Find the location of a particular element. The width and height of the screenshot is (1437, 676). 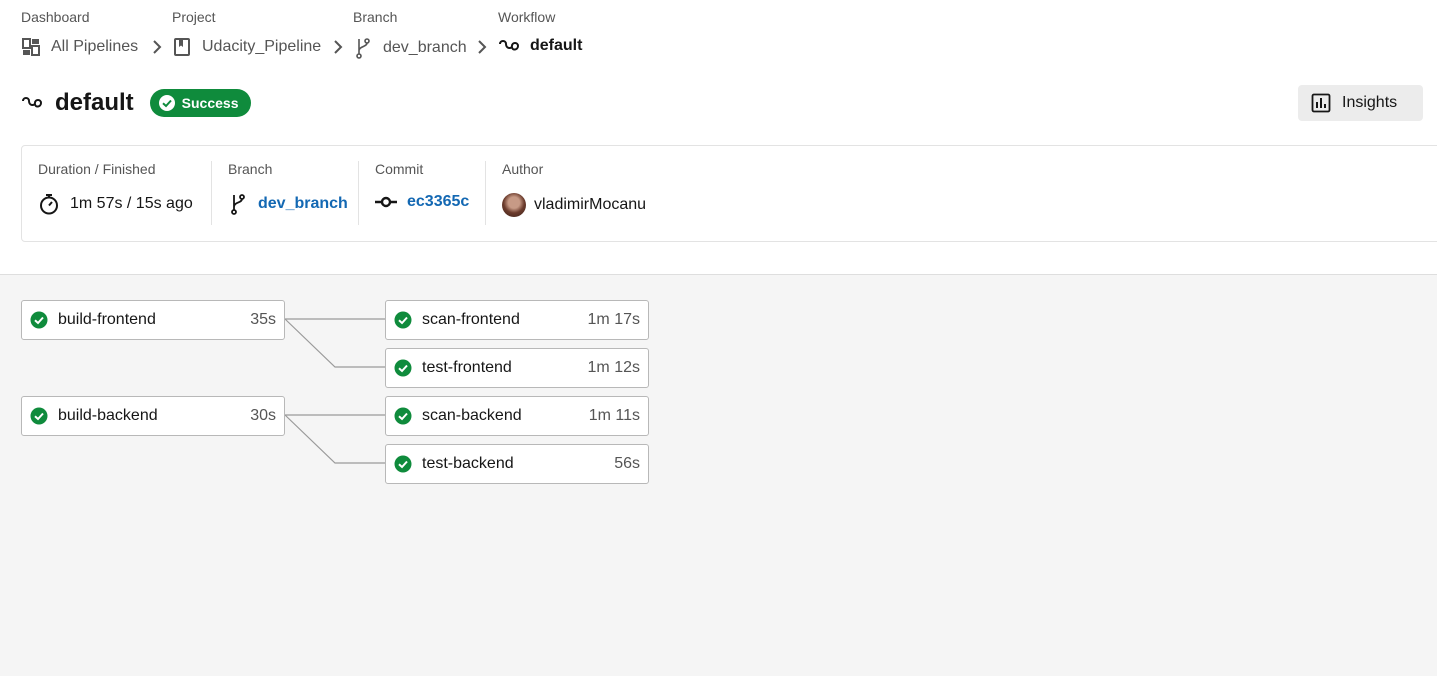

breadcrumb-label: Dashboard is located at coordinates (55, 17).